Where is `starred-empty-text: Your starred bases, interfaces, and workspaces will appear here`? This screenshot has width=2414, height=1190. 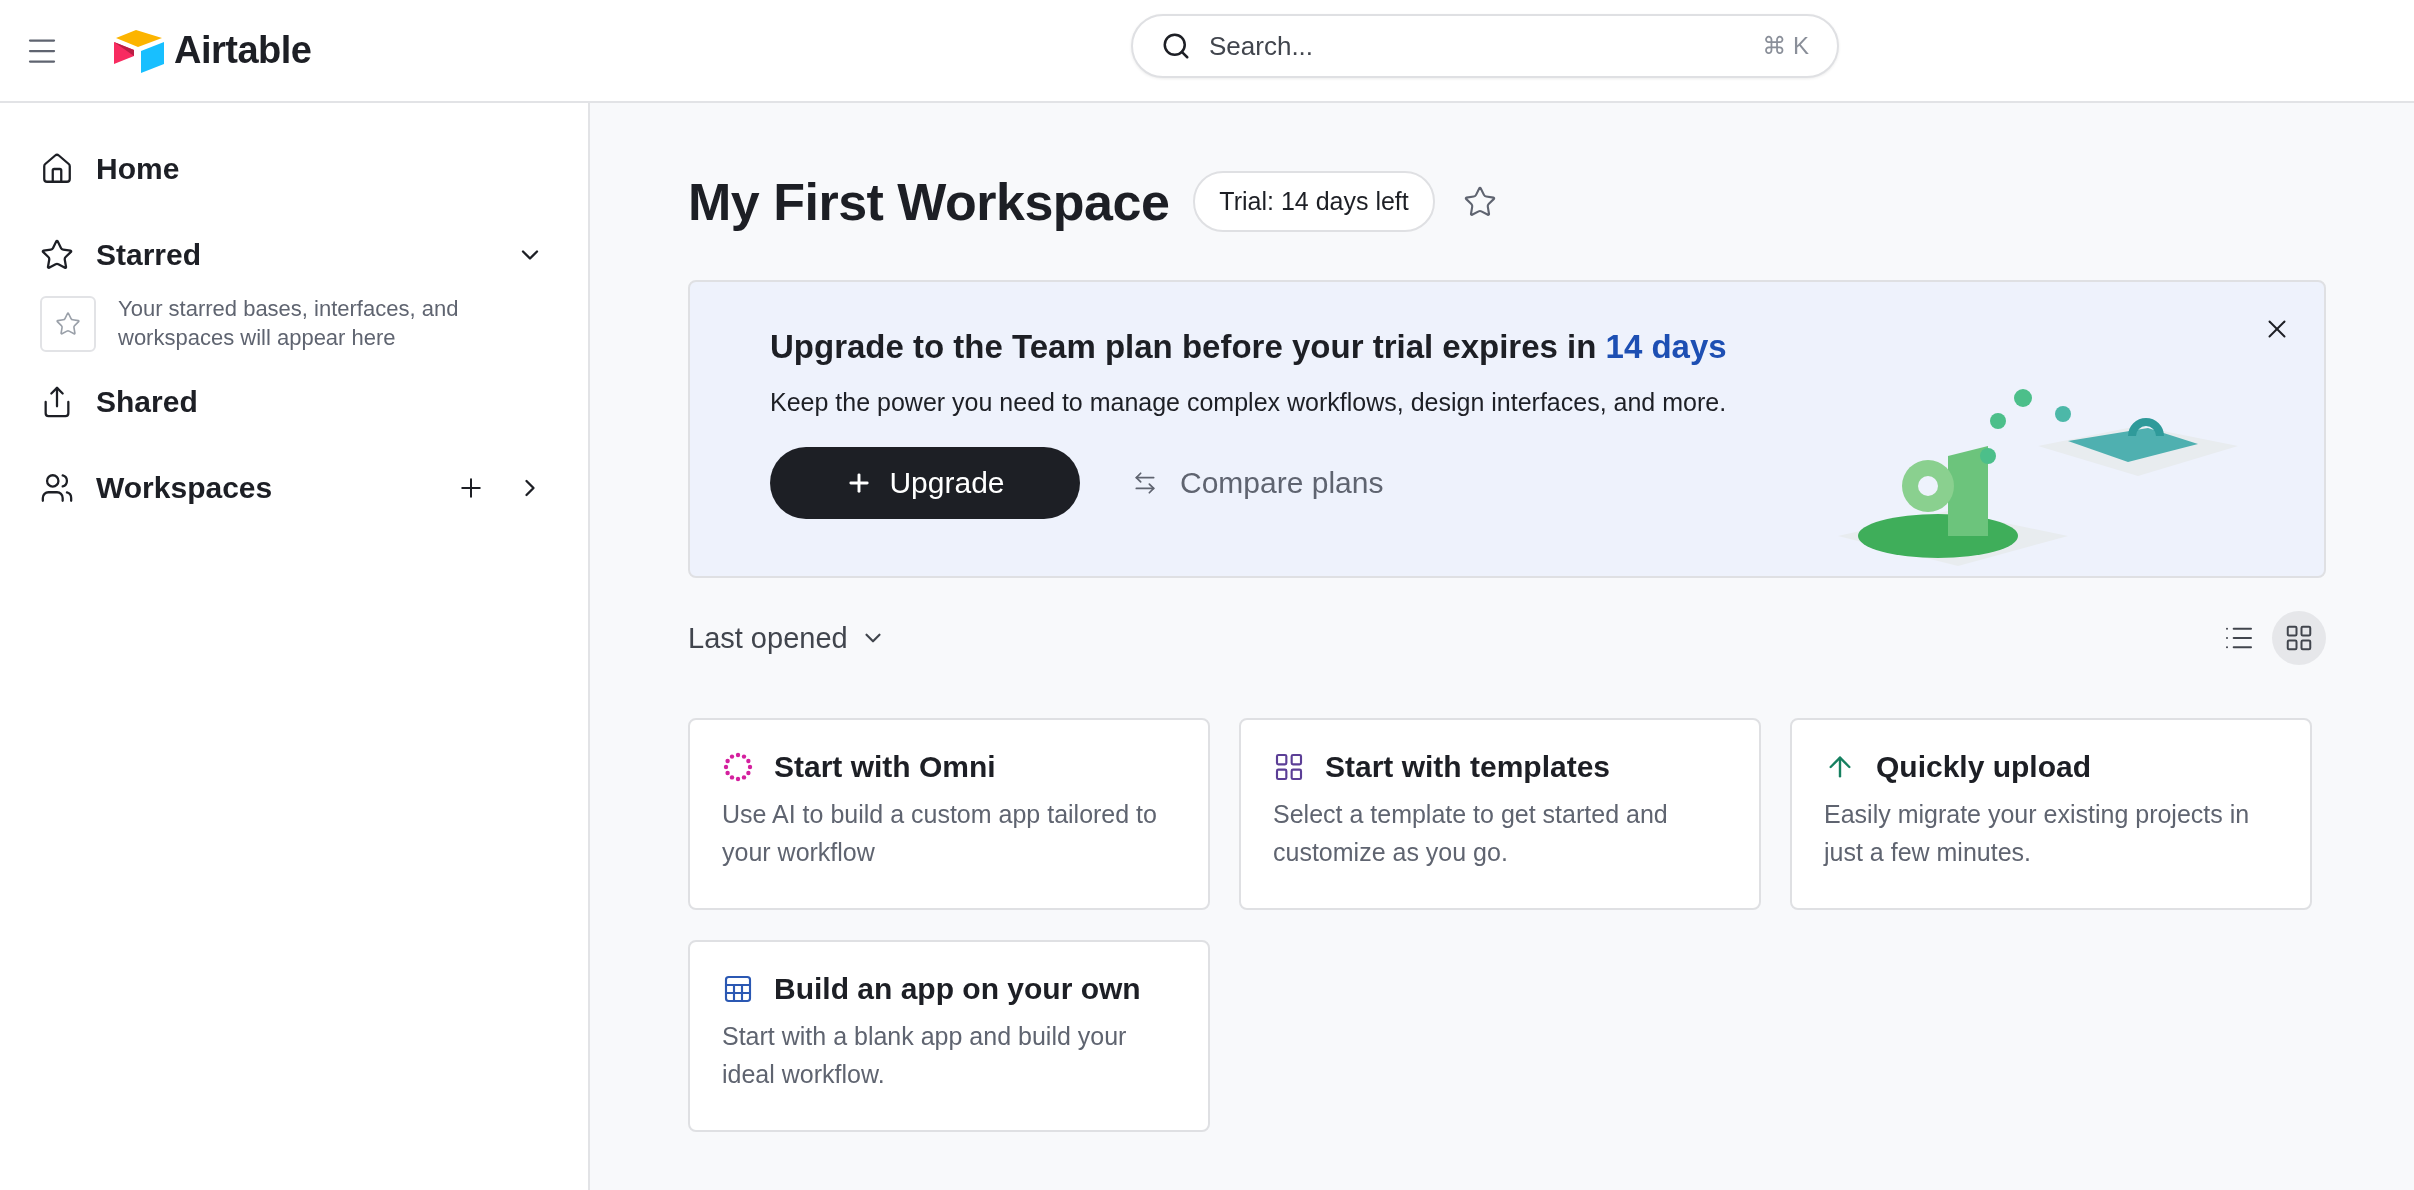
starred-empty-text: Your starred bases, interfaces, and workspaces will appear here is located at coordinates (289, 323).